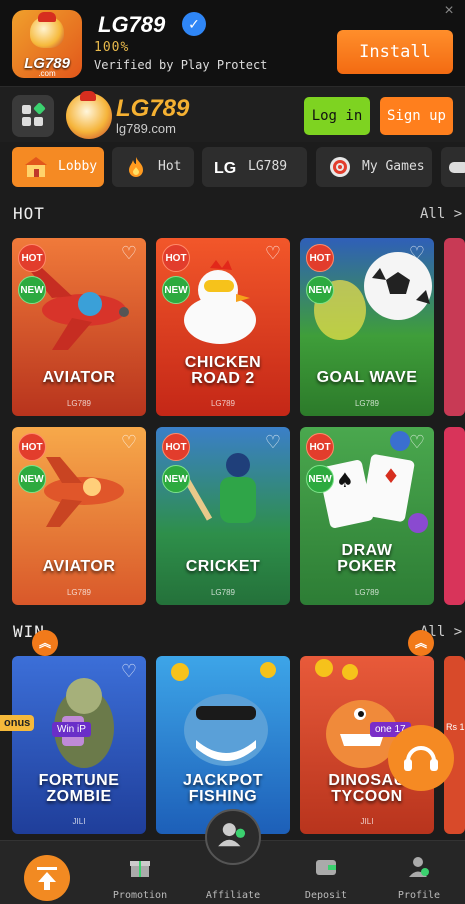 The width and height of the screenshot is (465, 904). What do you see at coordinates (79, 780) in the screenshot?
I see `game-title-line1: FORTUNE` at bounding box center [79, 780].